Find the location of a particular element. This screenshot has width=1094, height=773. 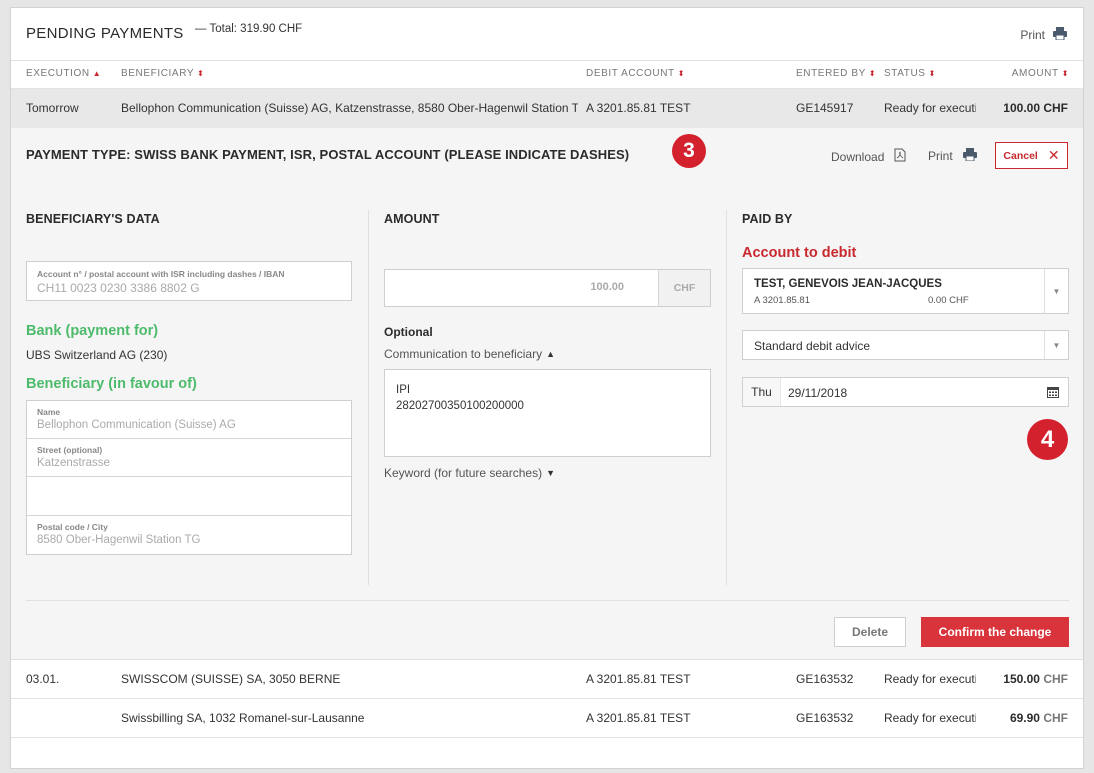

column-execution: EXECUTION ▲ is located at coordinates (63, 73).